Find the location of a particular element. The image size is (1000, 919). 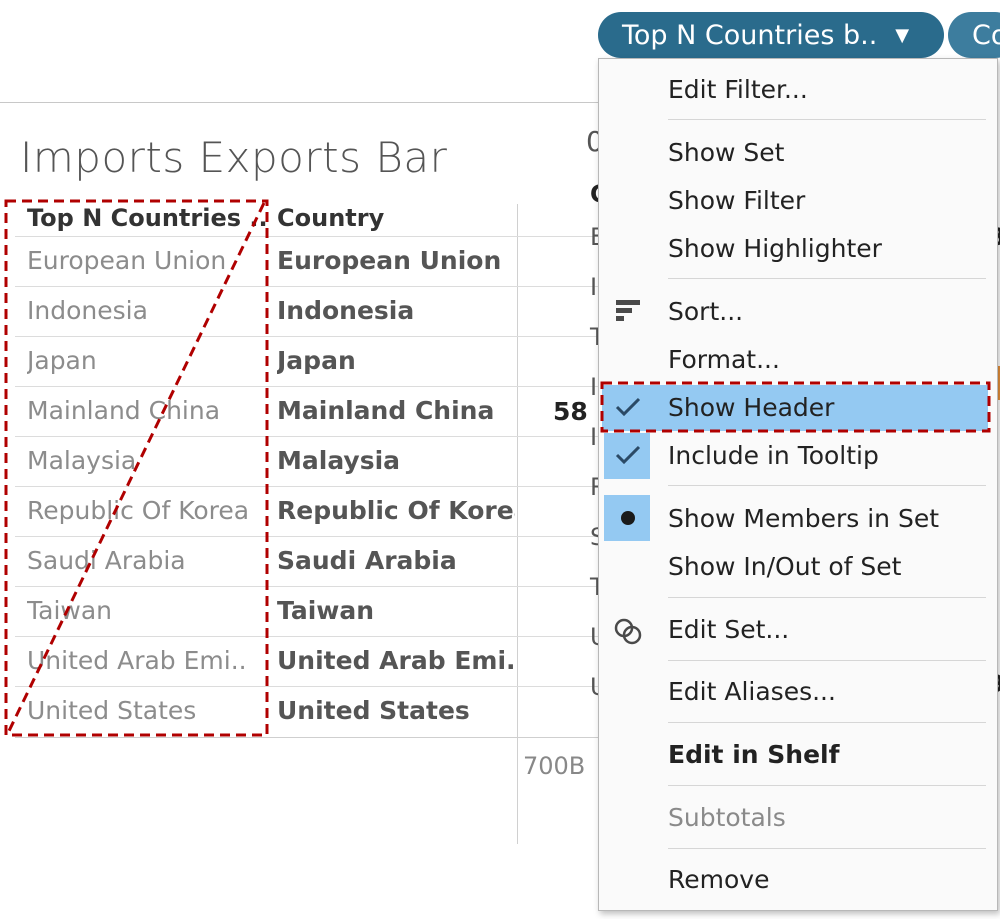

annotation-highlight-box is located at coordinates (795, 407).